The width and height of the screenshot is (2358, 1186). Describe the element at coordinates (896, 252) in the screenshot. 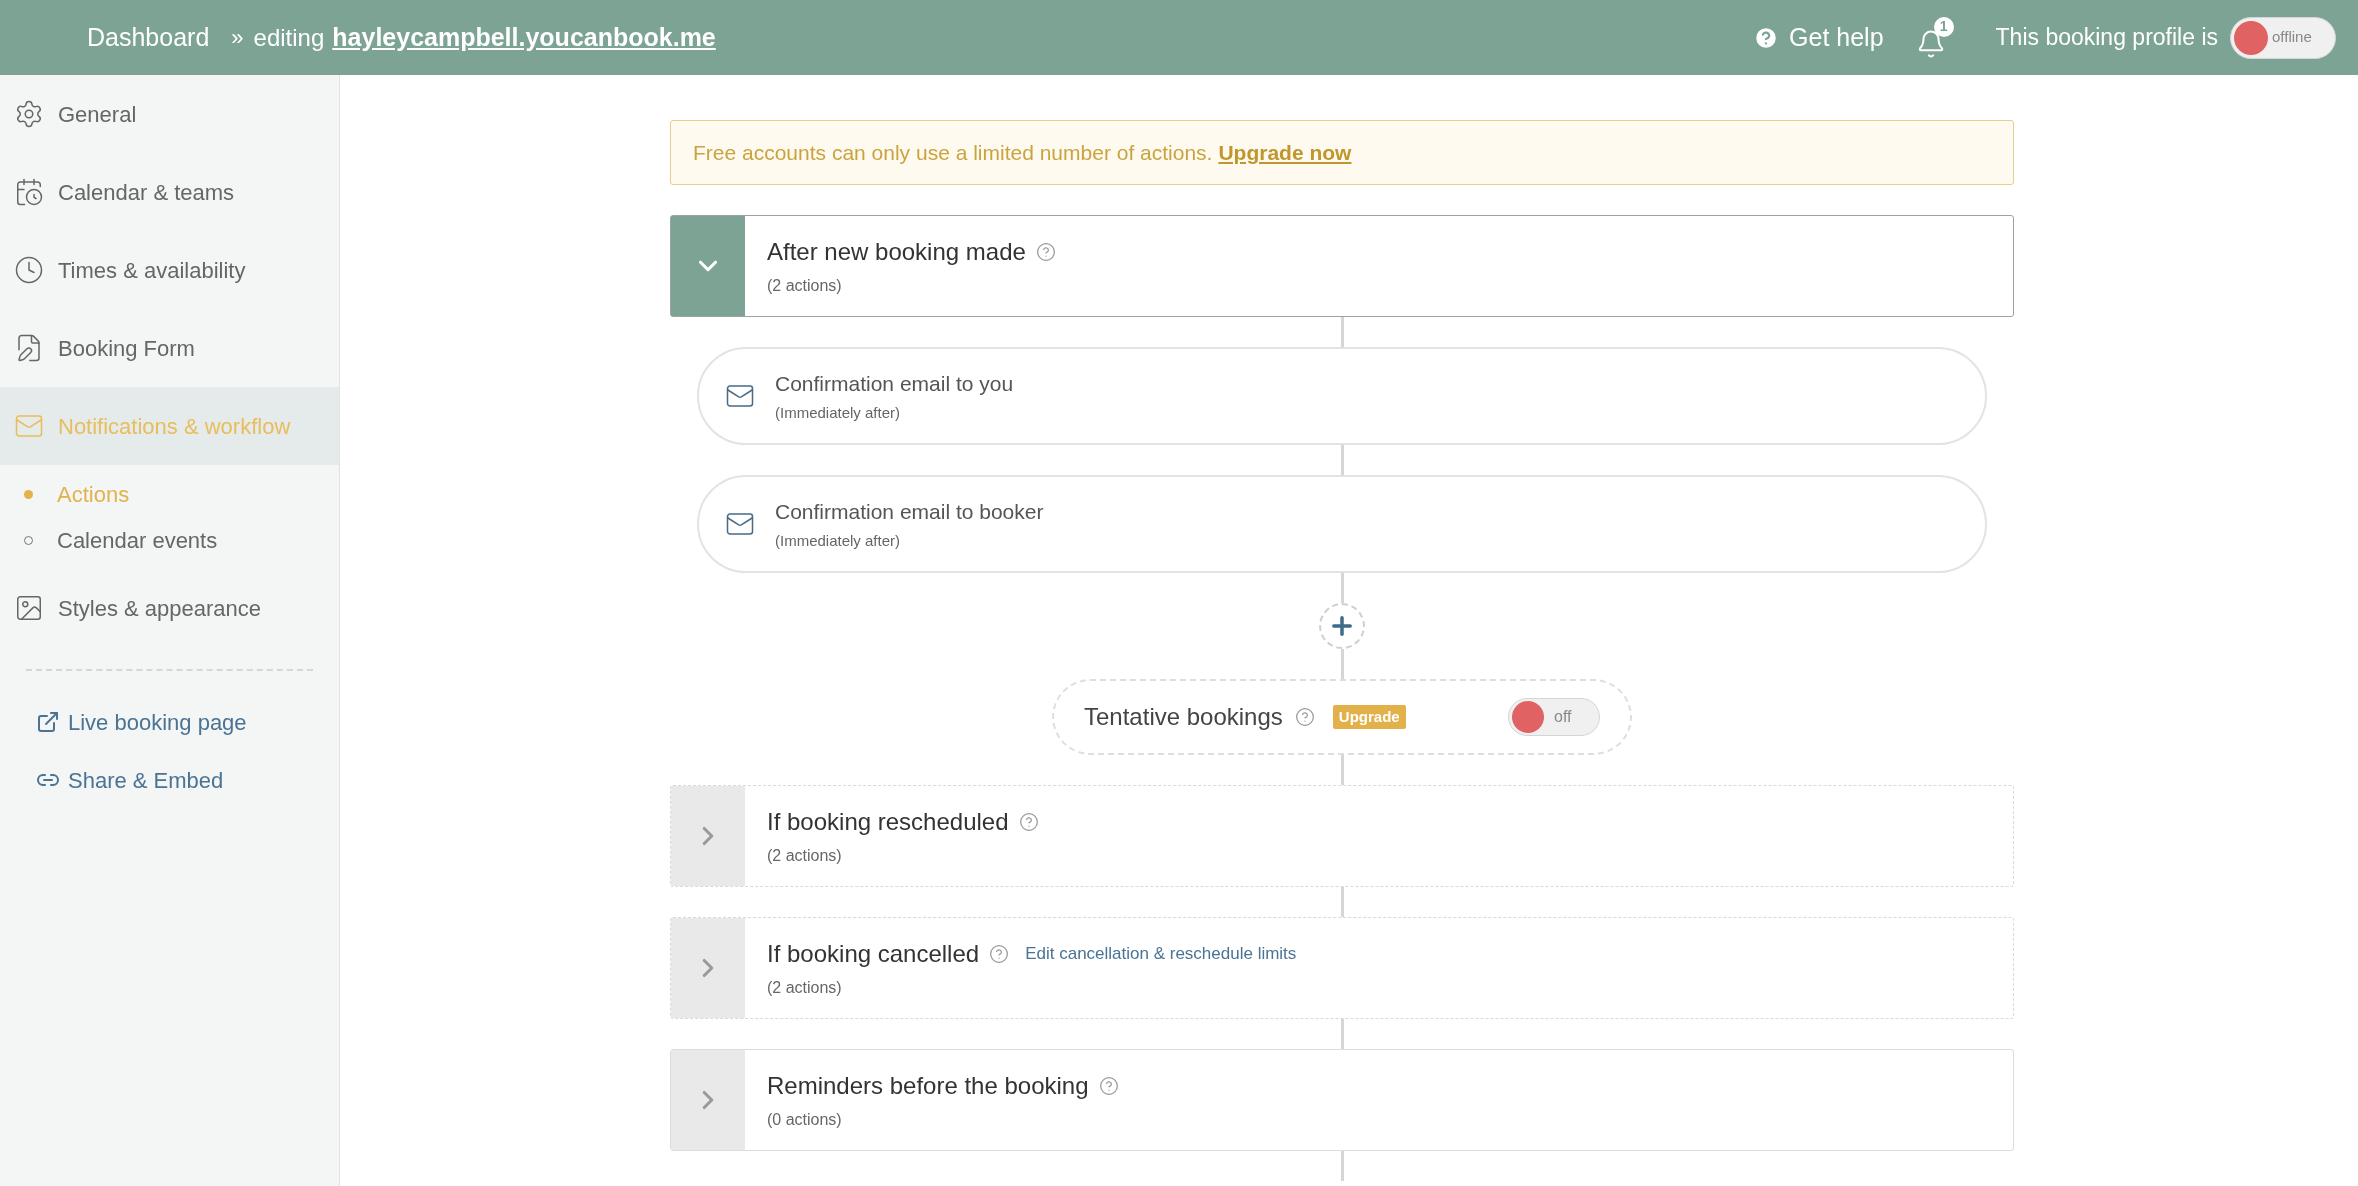

I see `section-title: After new booking made` at that location.